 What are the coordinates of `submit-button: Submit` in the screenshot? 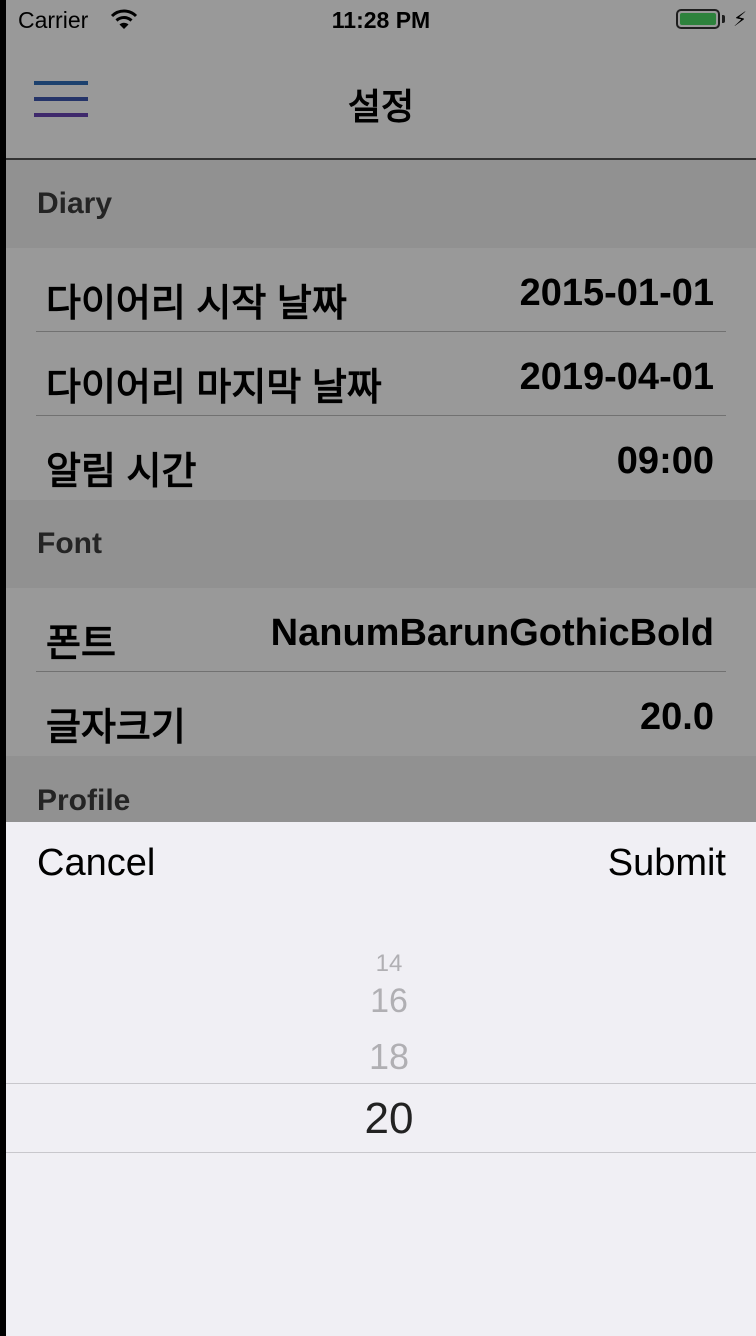 It's located at (667, 863).